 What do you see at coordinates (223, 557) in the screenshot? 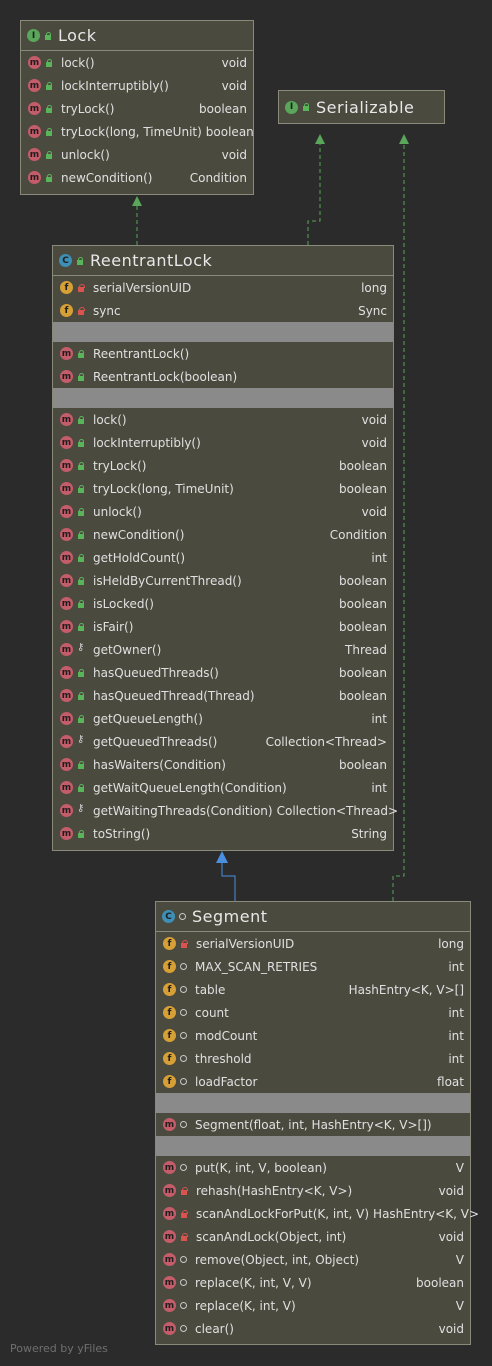
I see `method-row: m getHoldCount() int` at bounding box center [223, 557].